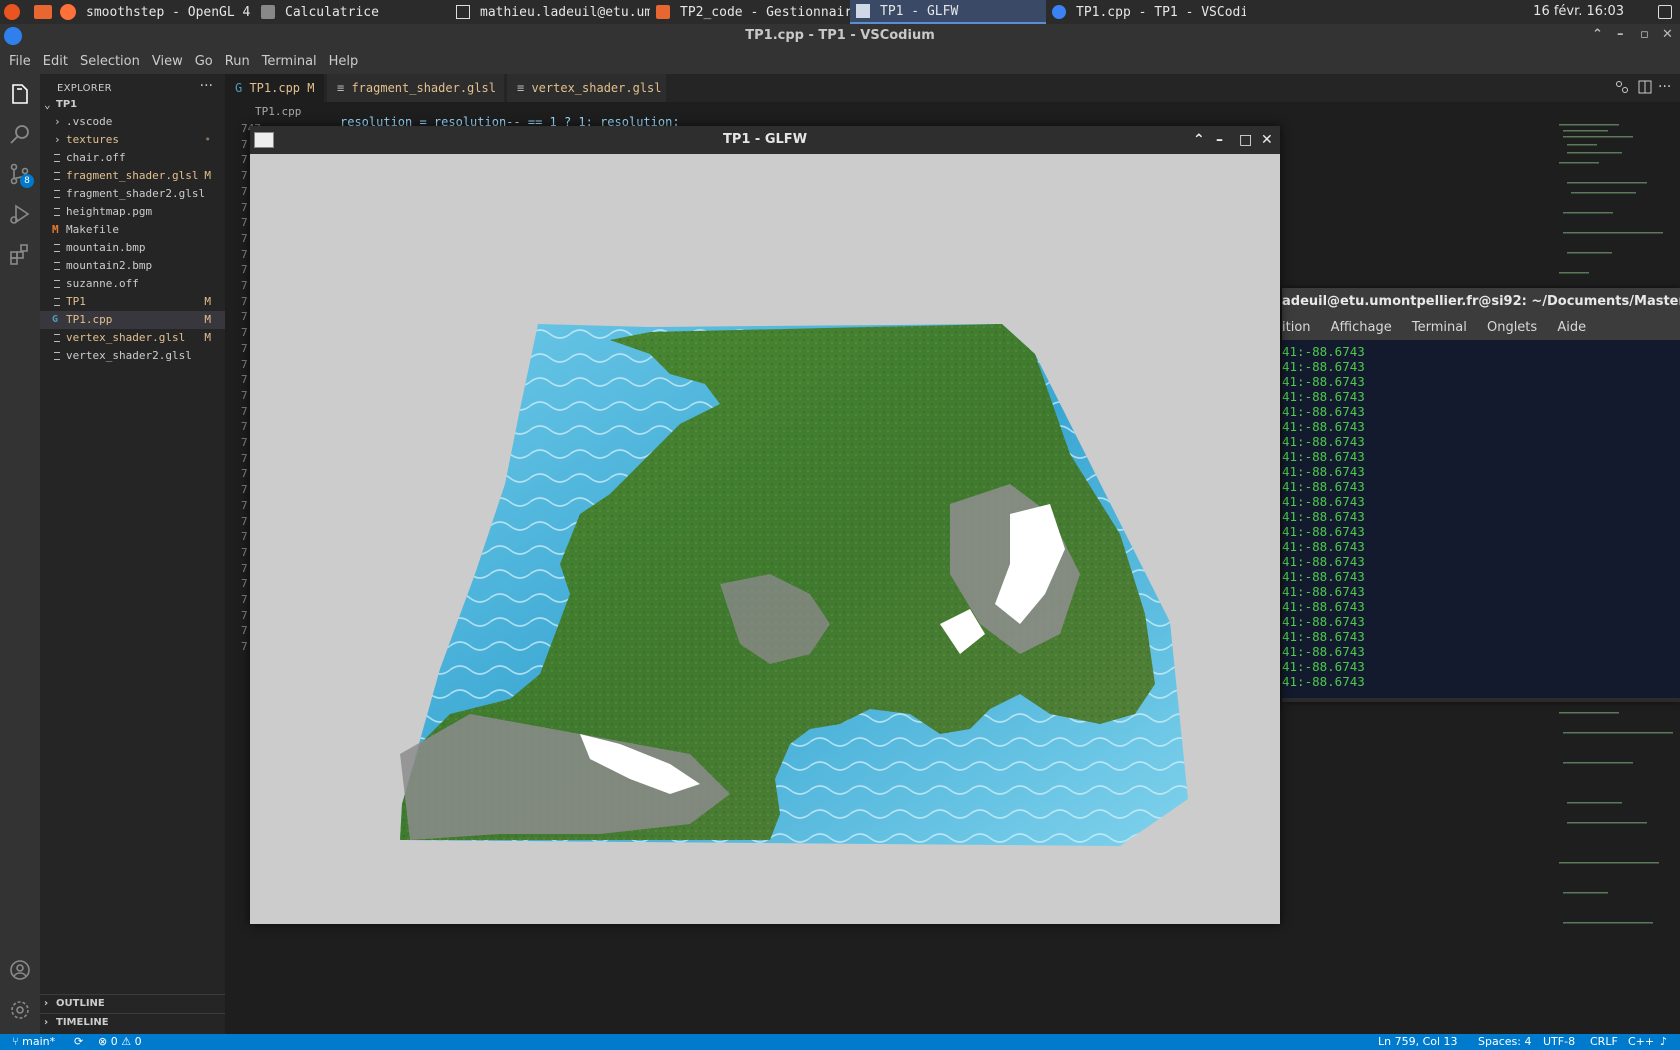  What do you see at coordinates (948, 12) in the screenshot?
I see `taskbar-item-glfw: TP1 - GLFW` at bounding box center [948, 12].